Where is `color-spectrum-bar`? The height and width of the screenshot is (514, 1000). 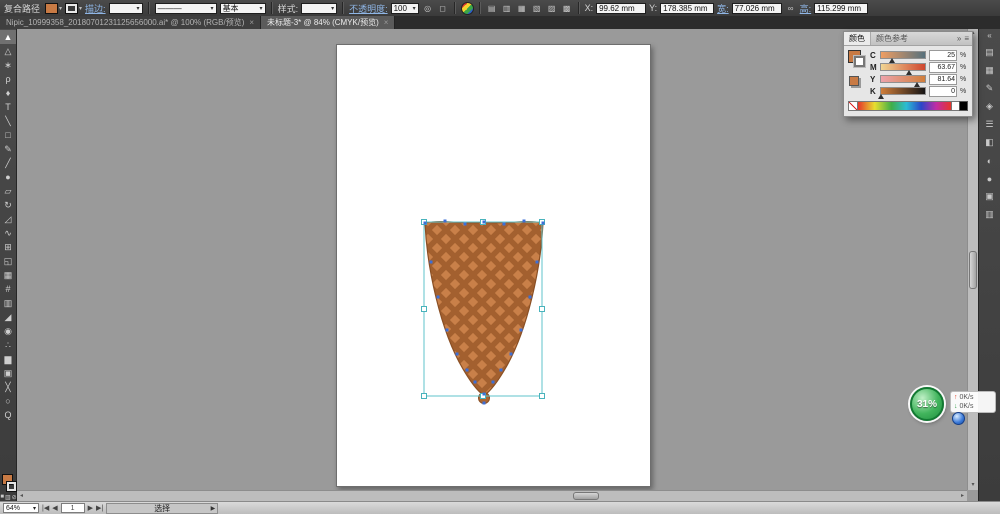 color-spectrum-bar is located at coordinates (908, 105).